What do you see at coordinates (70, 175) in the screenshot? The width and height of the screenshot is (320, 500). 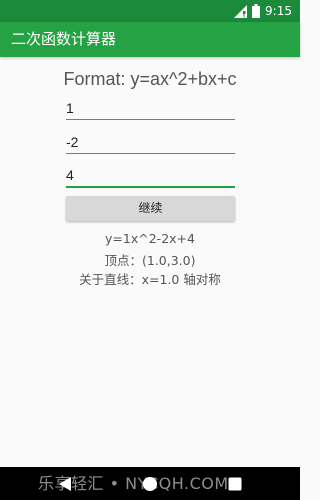 I see `coefficient-c-value: 4` at bounding box center [70, 175].